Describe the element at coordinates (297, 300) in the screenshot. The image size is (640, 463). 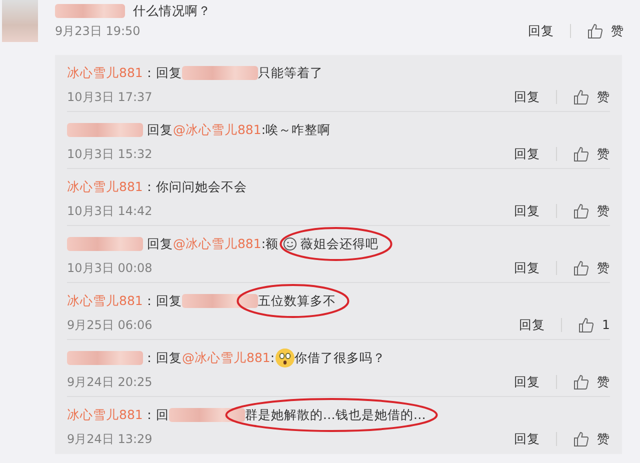
I see `reply-text: 五位数算多不` at that location.